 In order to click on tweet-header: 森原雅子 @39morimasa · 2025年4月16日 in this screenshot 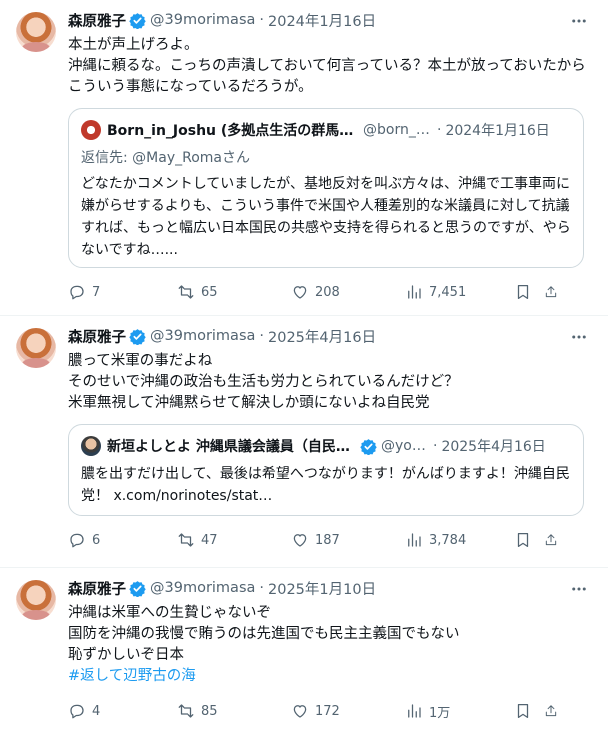, I will do `click(330, 336)`.